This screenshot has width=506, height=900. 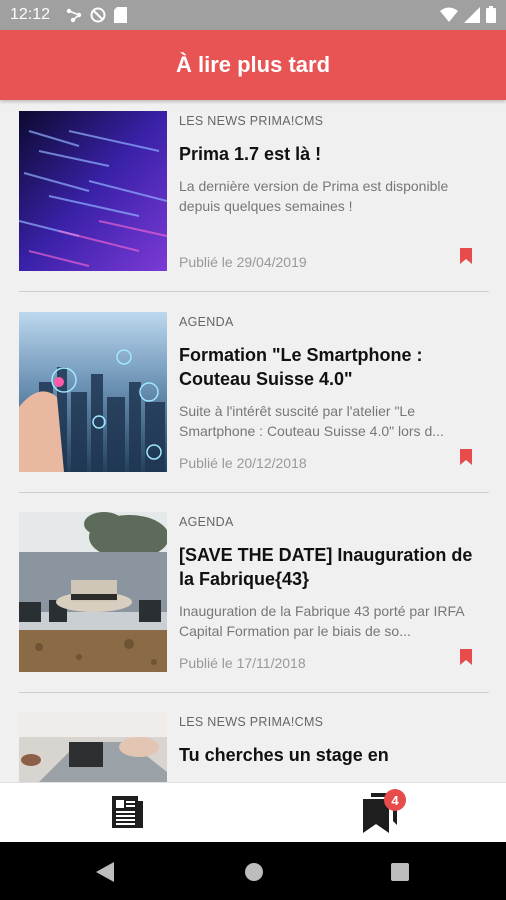 I want to click on status-time: 12:12, so click(x=30, y=14).